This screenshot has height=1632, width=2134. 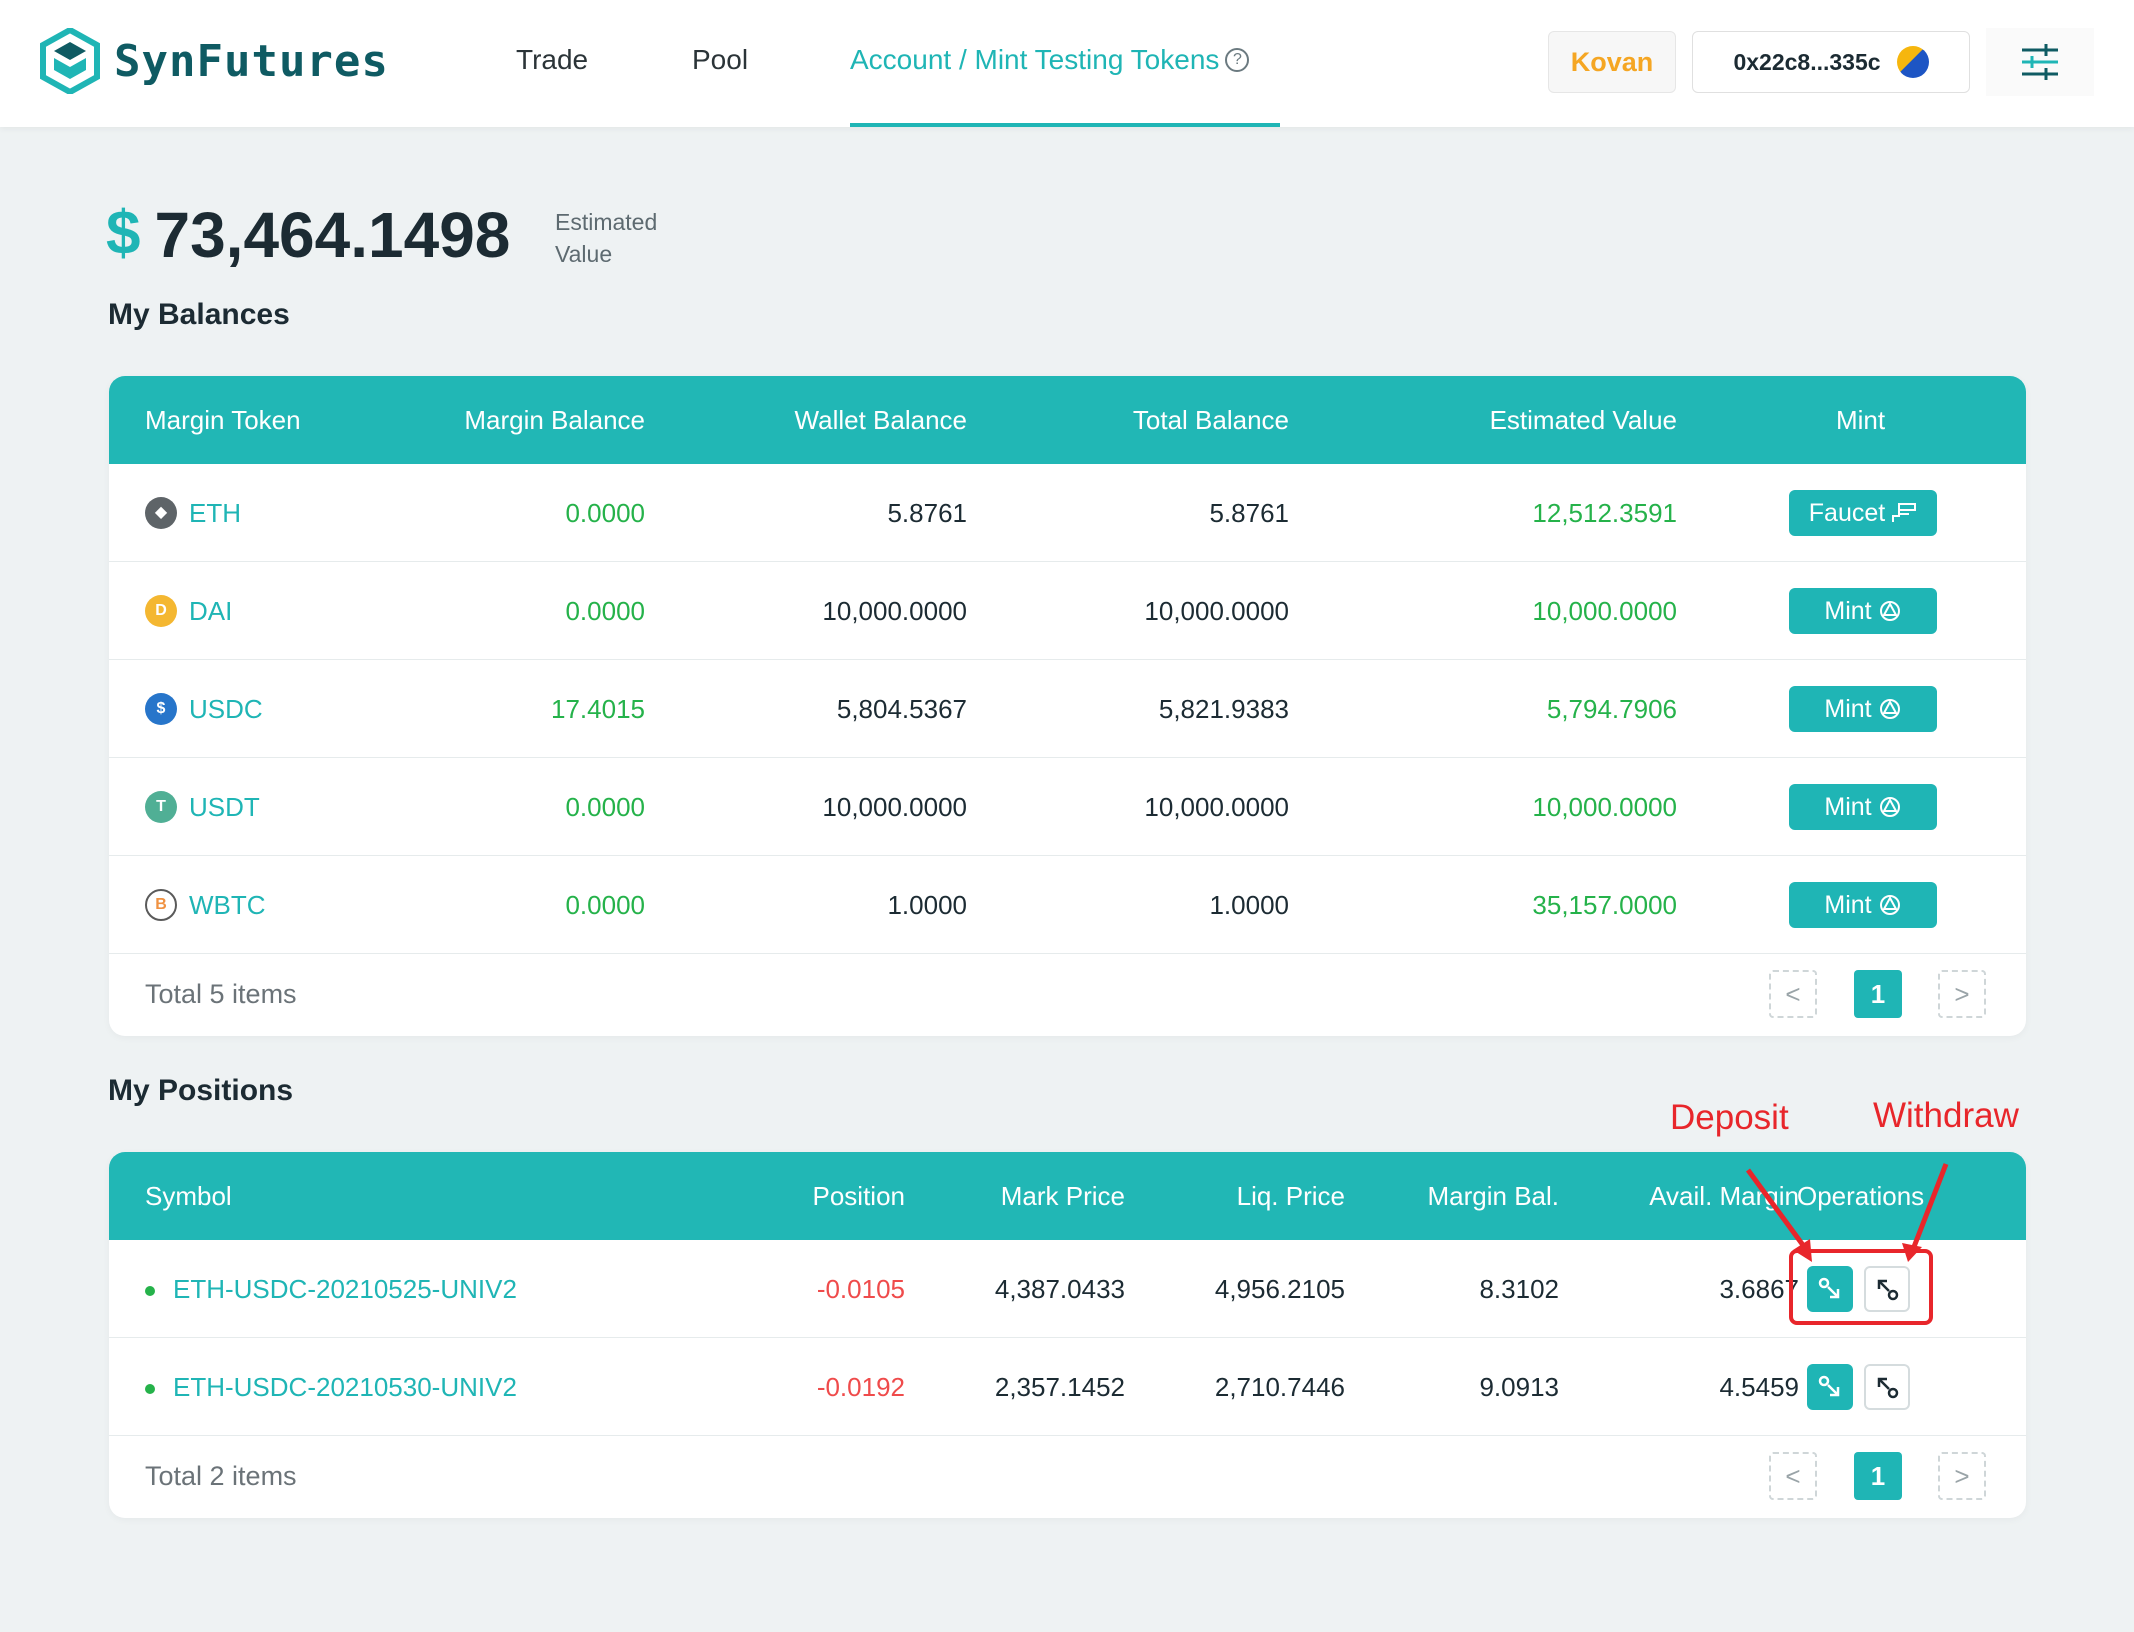 What do you see at coordinates (1830, 1387) in the screenshot?
I see `deposit-button` at bounding box center [1830, 1387].